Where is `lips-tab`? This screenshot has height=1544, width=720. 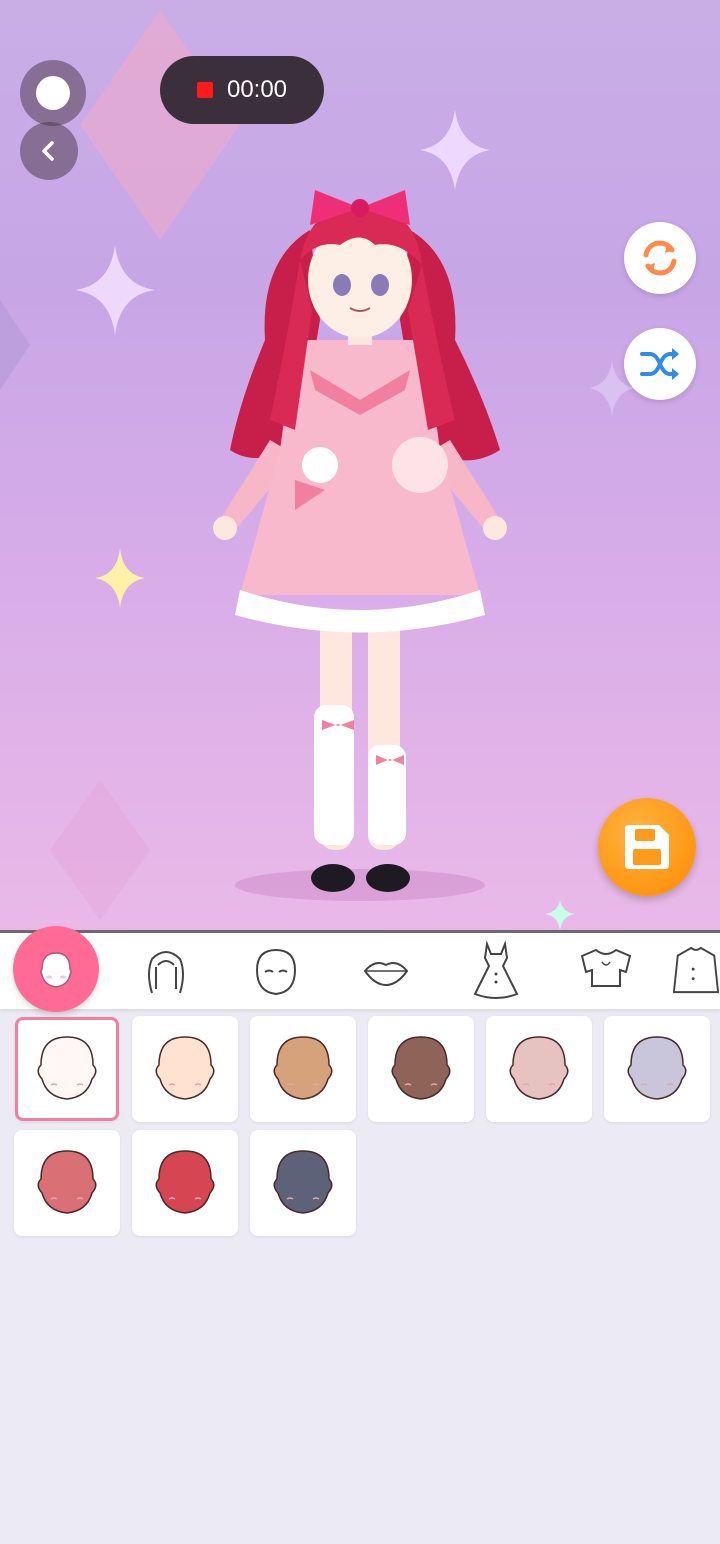 lips-tab is located at coordinates (386, 971).